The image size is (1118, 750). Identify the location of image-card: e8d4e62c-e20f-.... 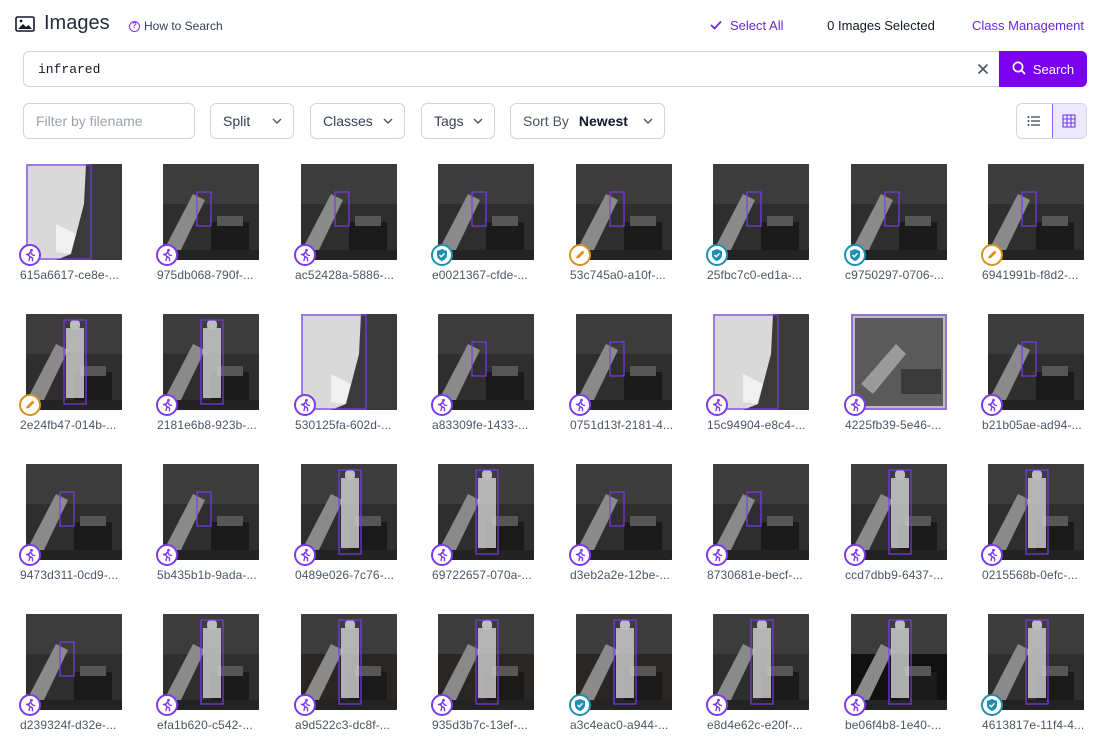
(766, 670).